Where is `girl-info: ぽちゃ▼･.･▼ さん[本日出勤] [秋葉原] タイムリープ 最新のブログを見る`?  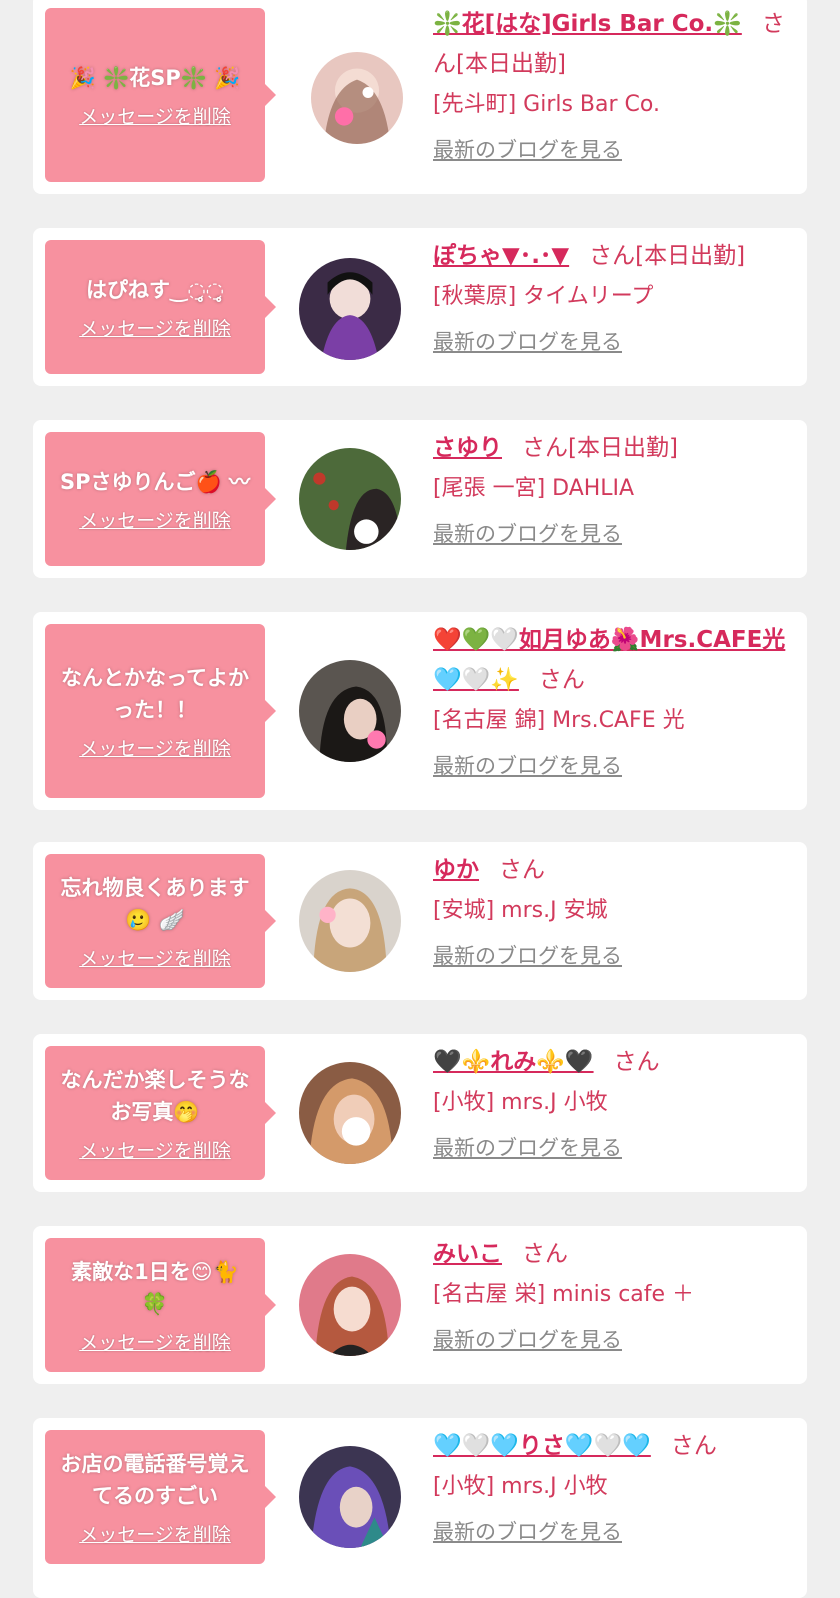 girl-info: ぽちゃ▼･.･▼ さん[本日出勤] [秋葉原] タイムリープ 最新のブログを見る is located at coordinates (611, 297).